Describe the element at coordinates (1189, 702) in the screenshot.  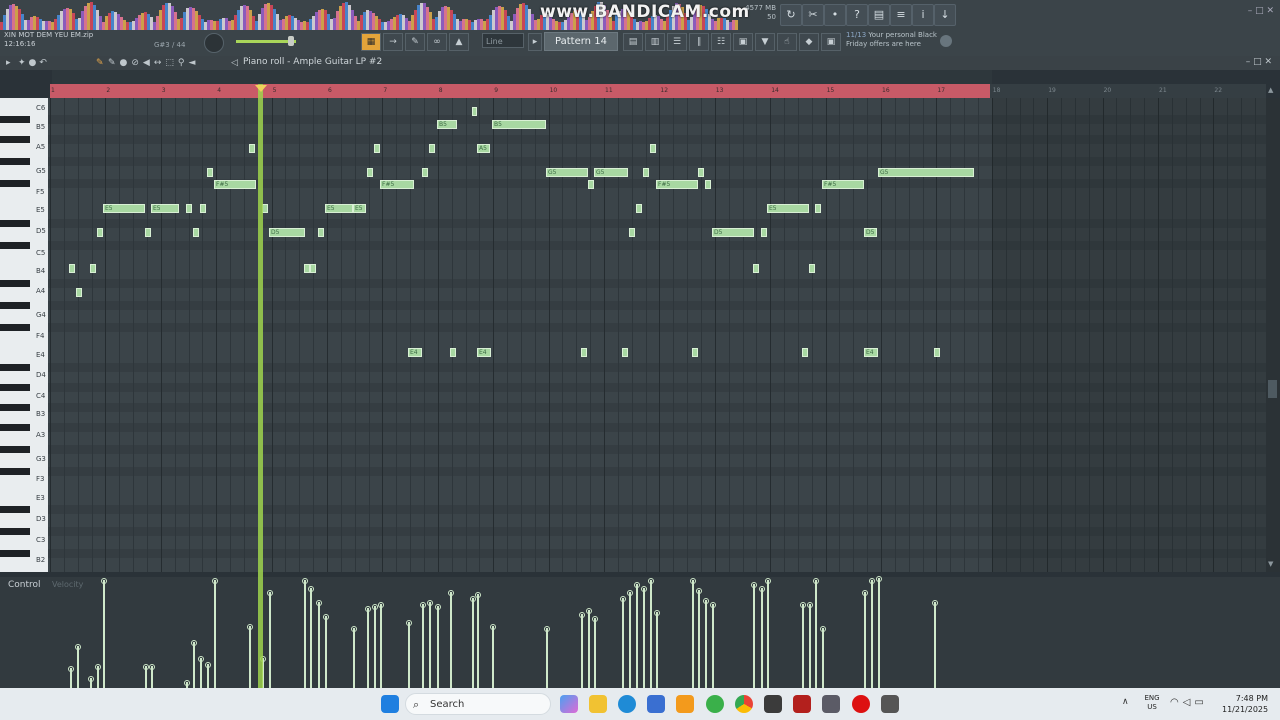
I see `system-tray-icons: ◠◁▭` at that location.